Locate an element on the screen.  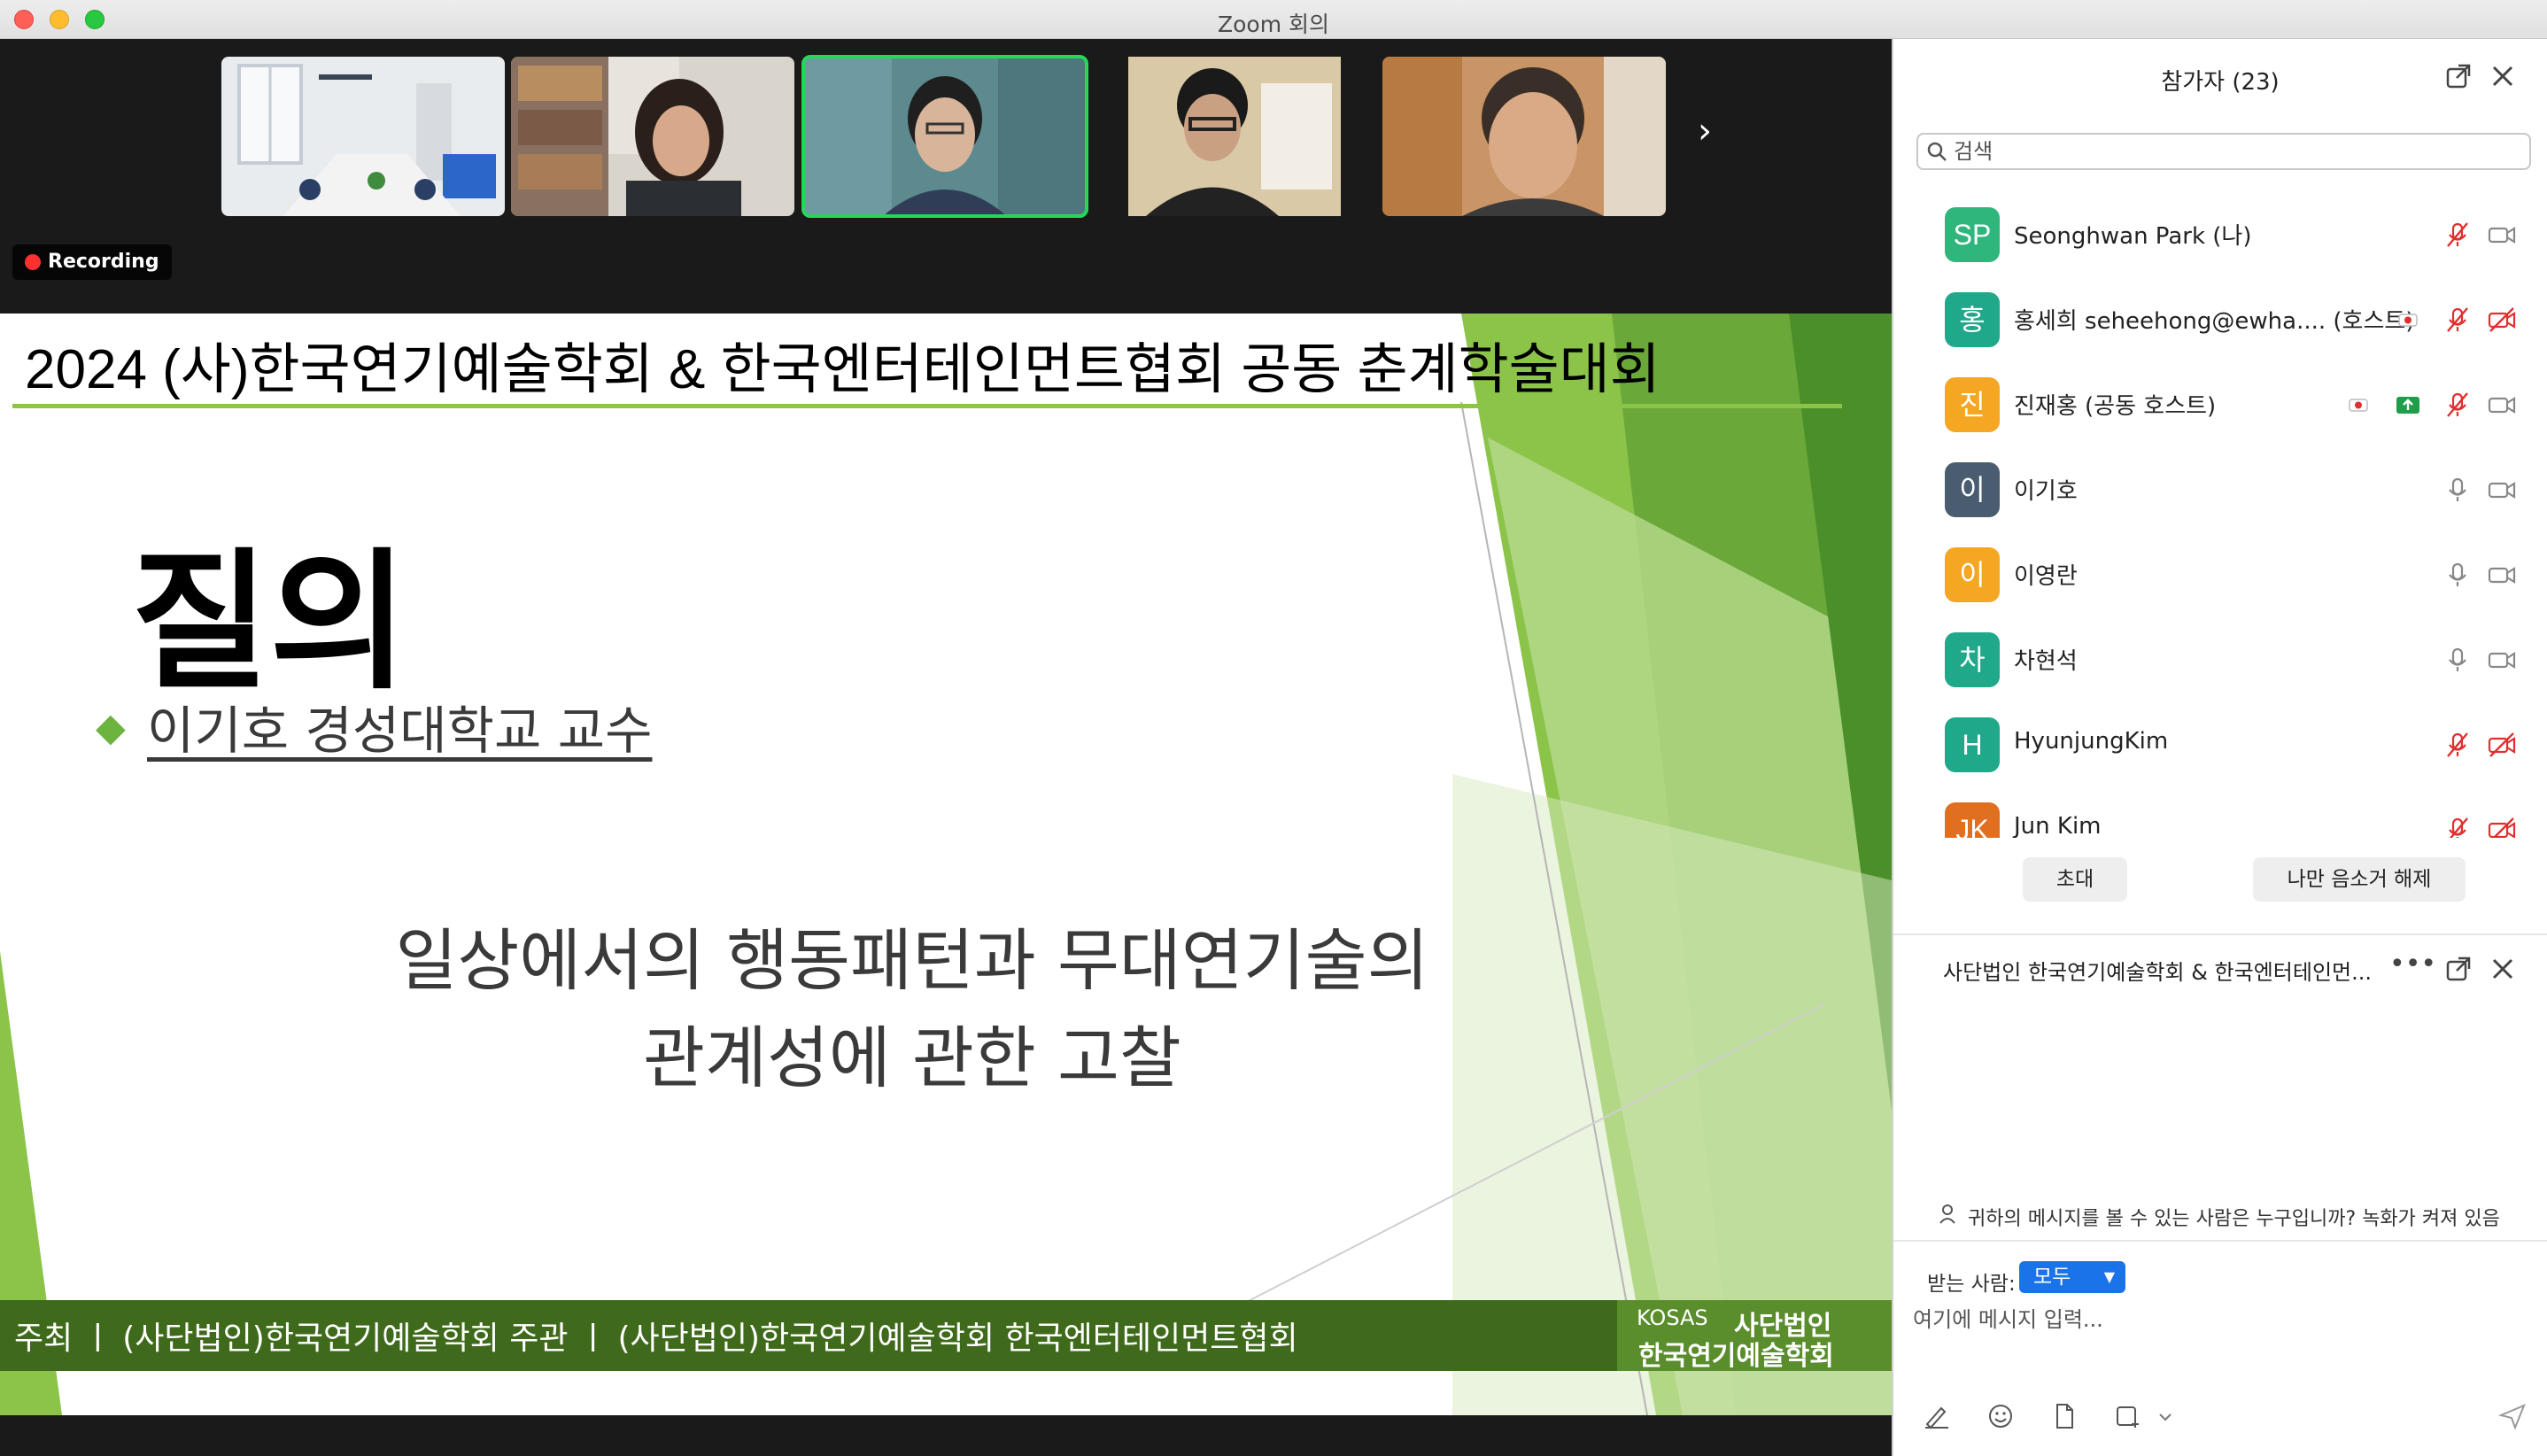
video-tile-room is located at coordinates (363, 136).